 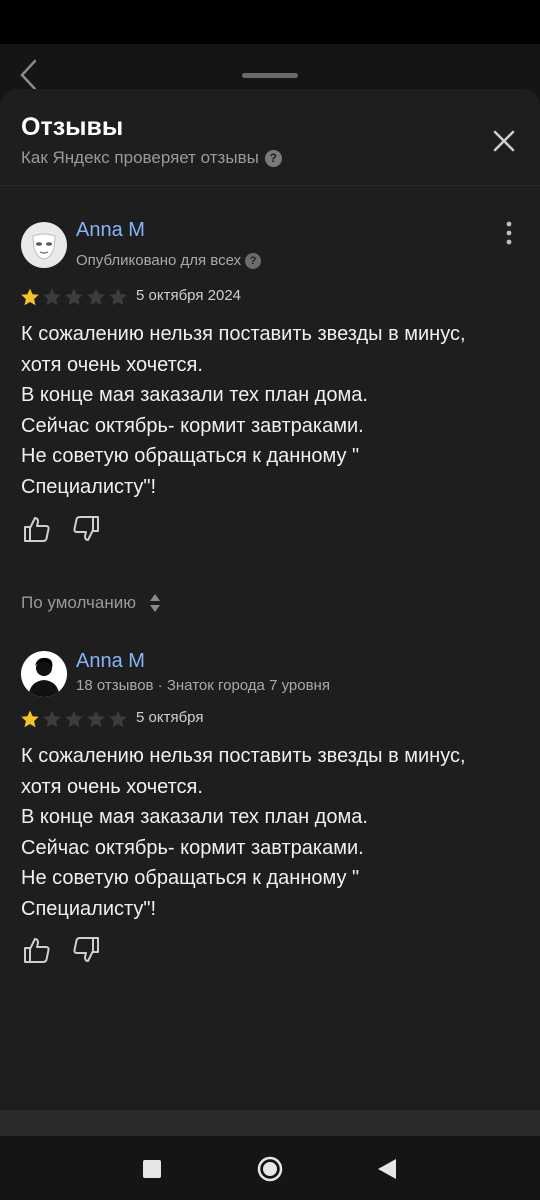 I want to click on sheet-title: Отзывы, so click(x=72, y=127).